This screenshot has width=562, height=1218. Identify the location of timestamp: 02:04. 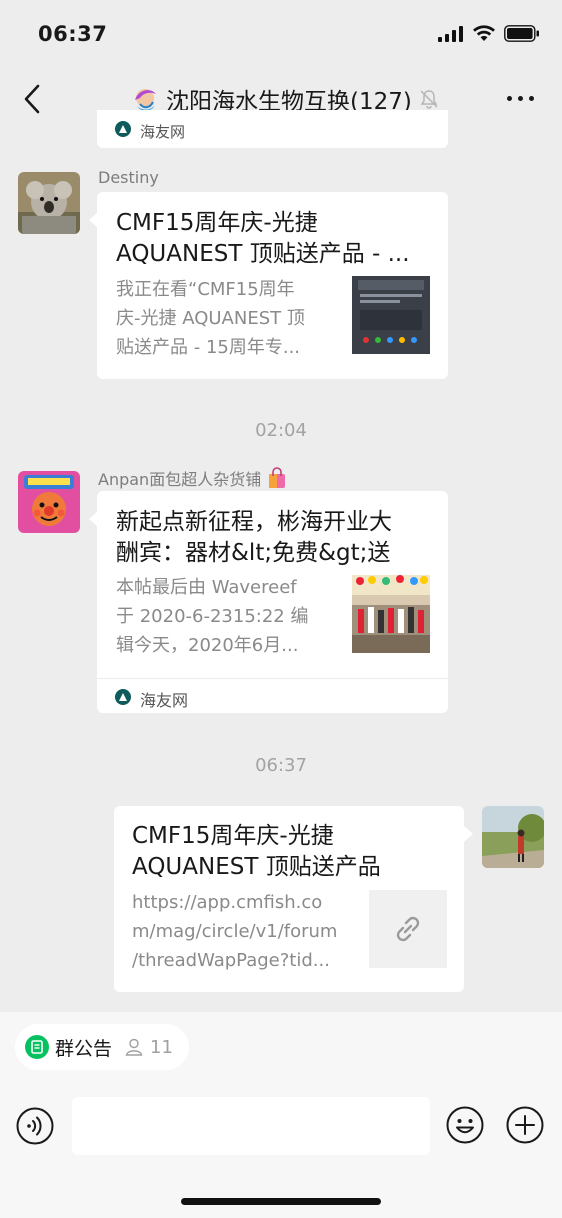
(281, 430).